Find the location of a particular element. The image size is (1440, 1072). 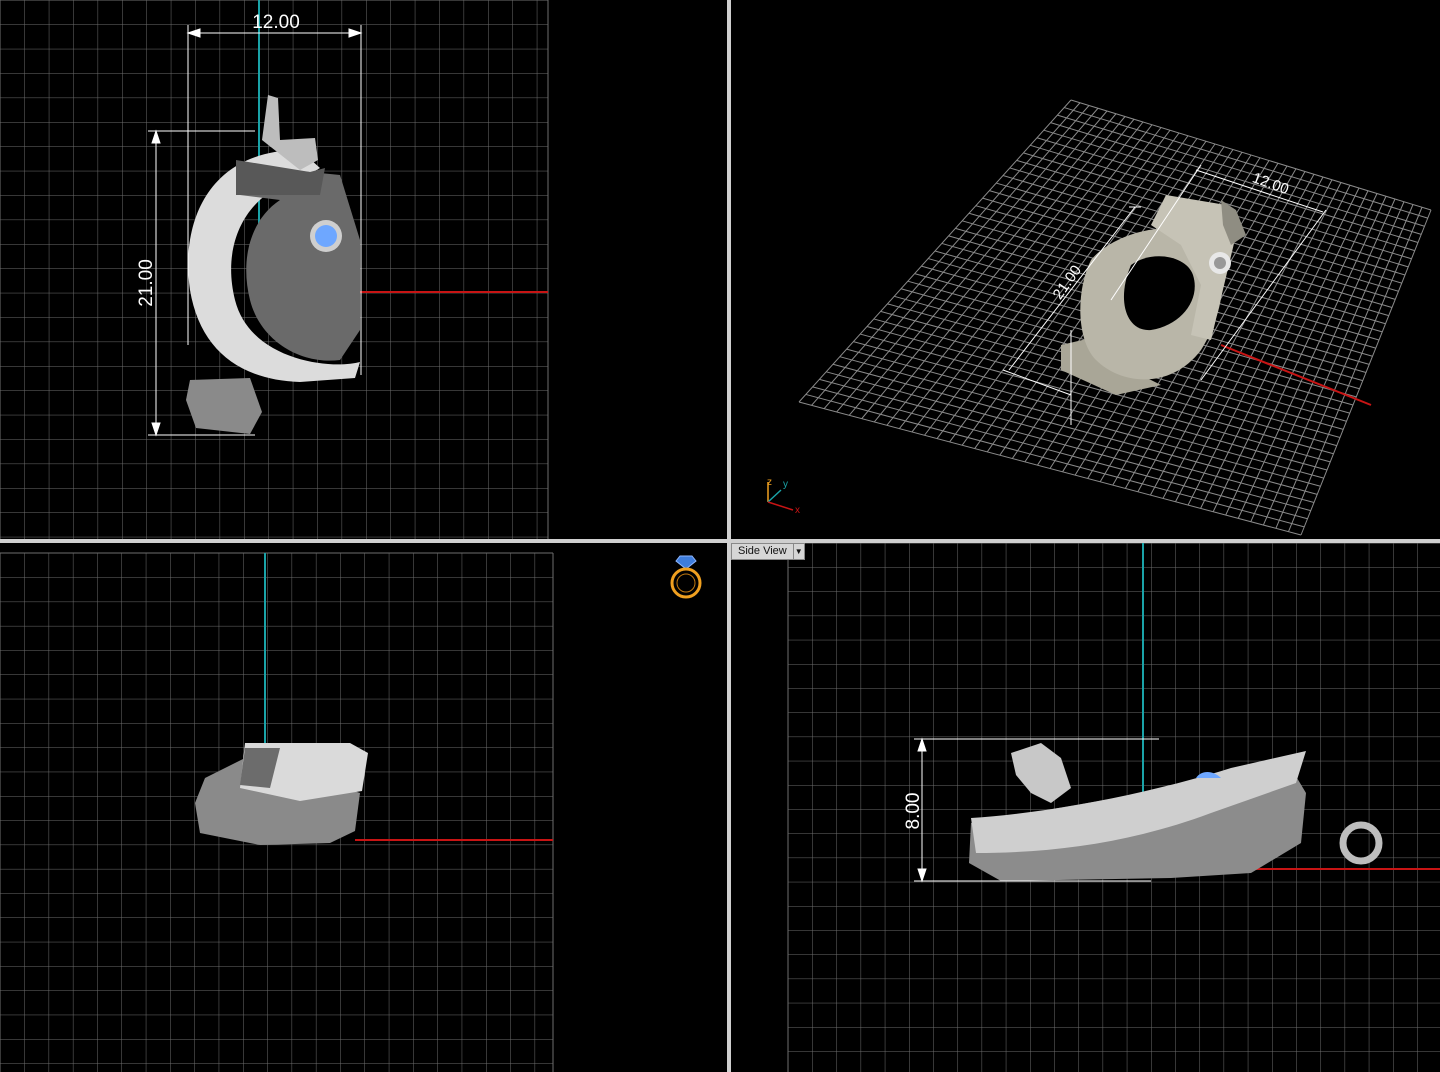

y-axis-label: y is located at coordinates (785, 484).